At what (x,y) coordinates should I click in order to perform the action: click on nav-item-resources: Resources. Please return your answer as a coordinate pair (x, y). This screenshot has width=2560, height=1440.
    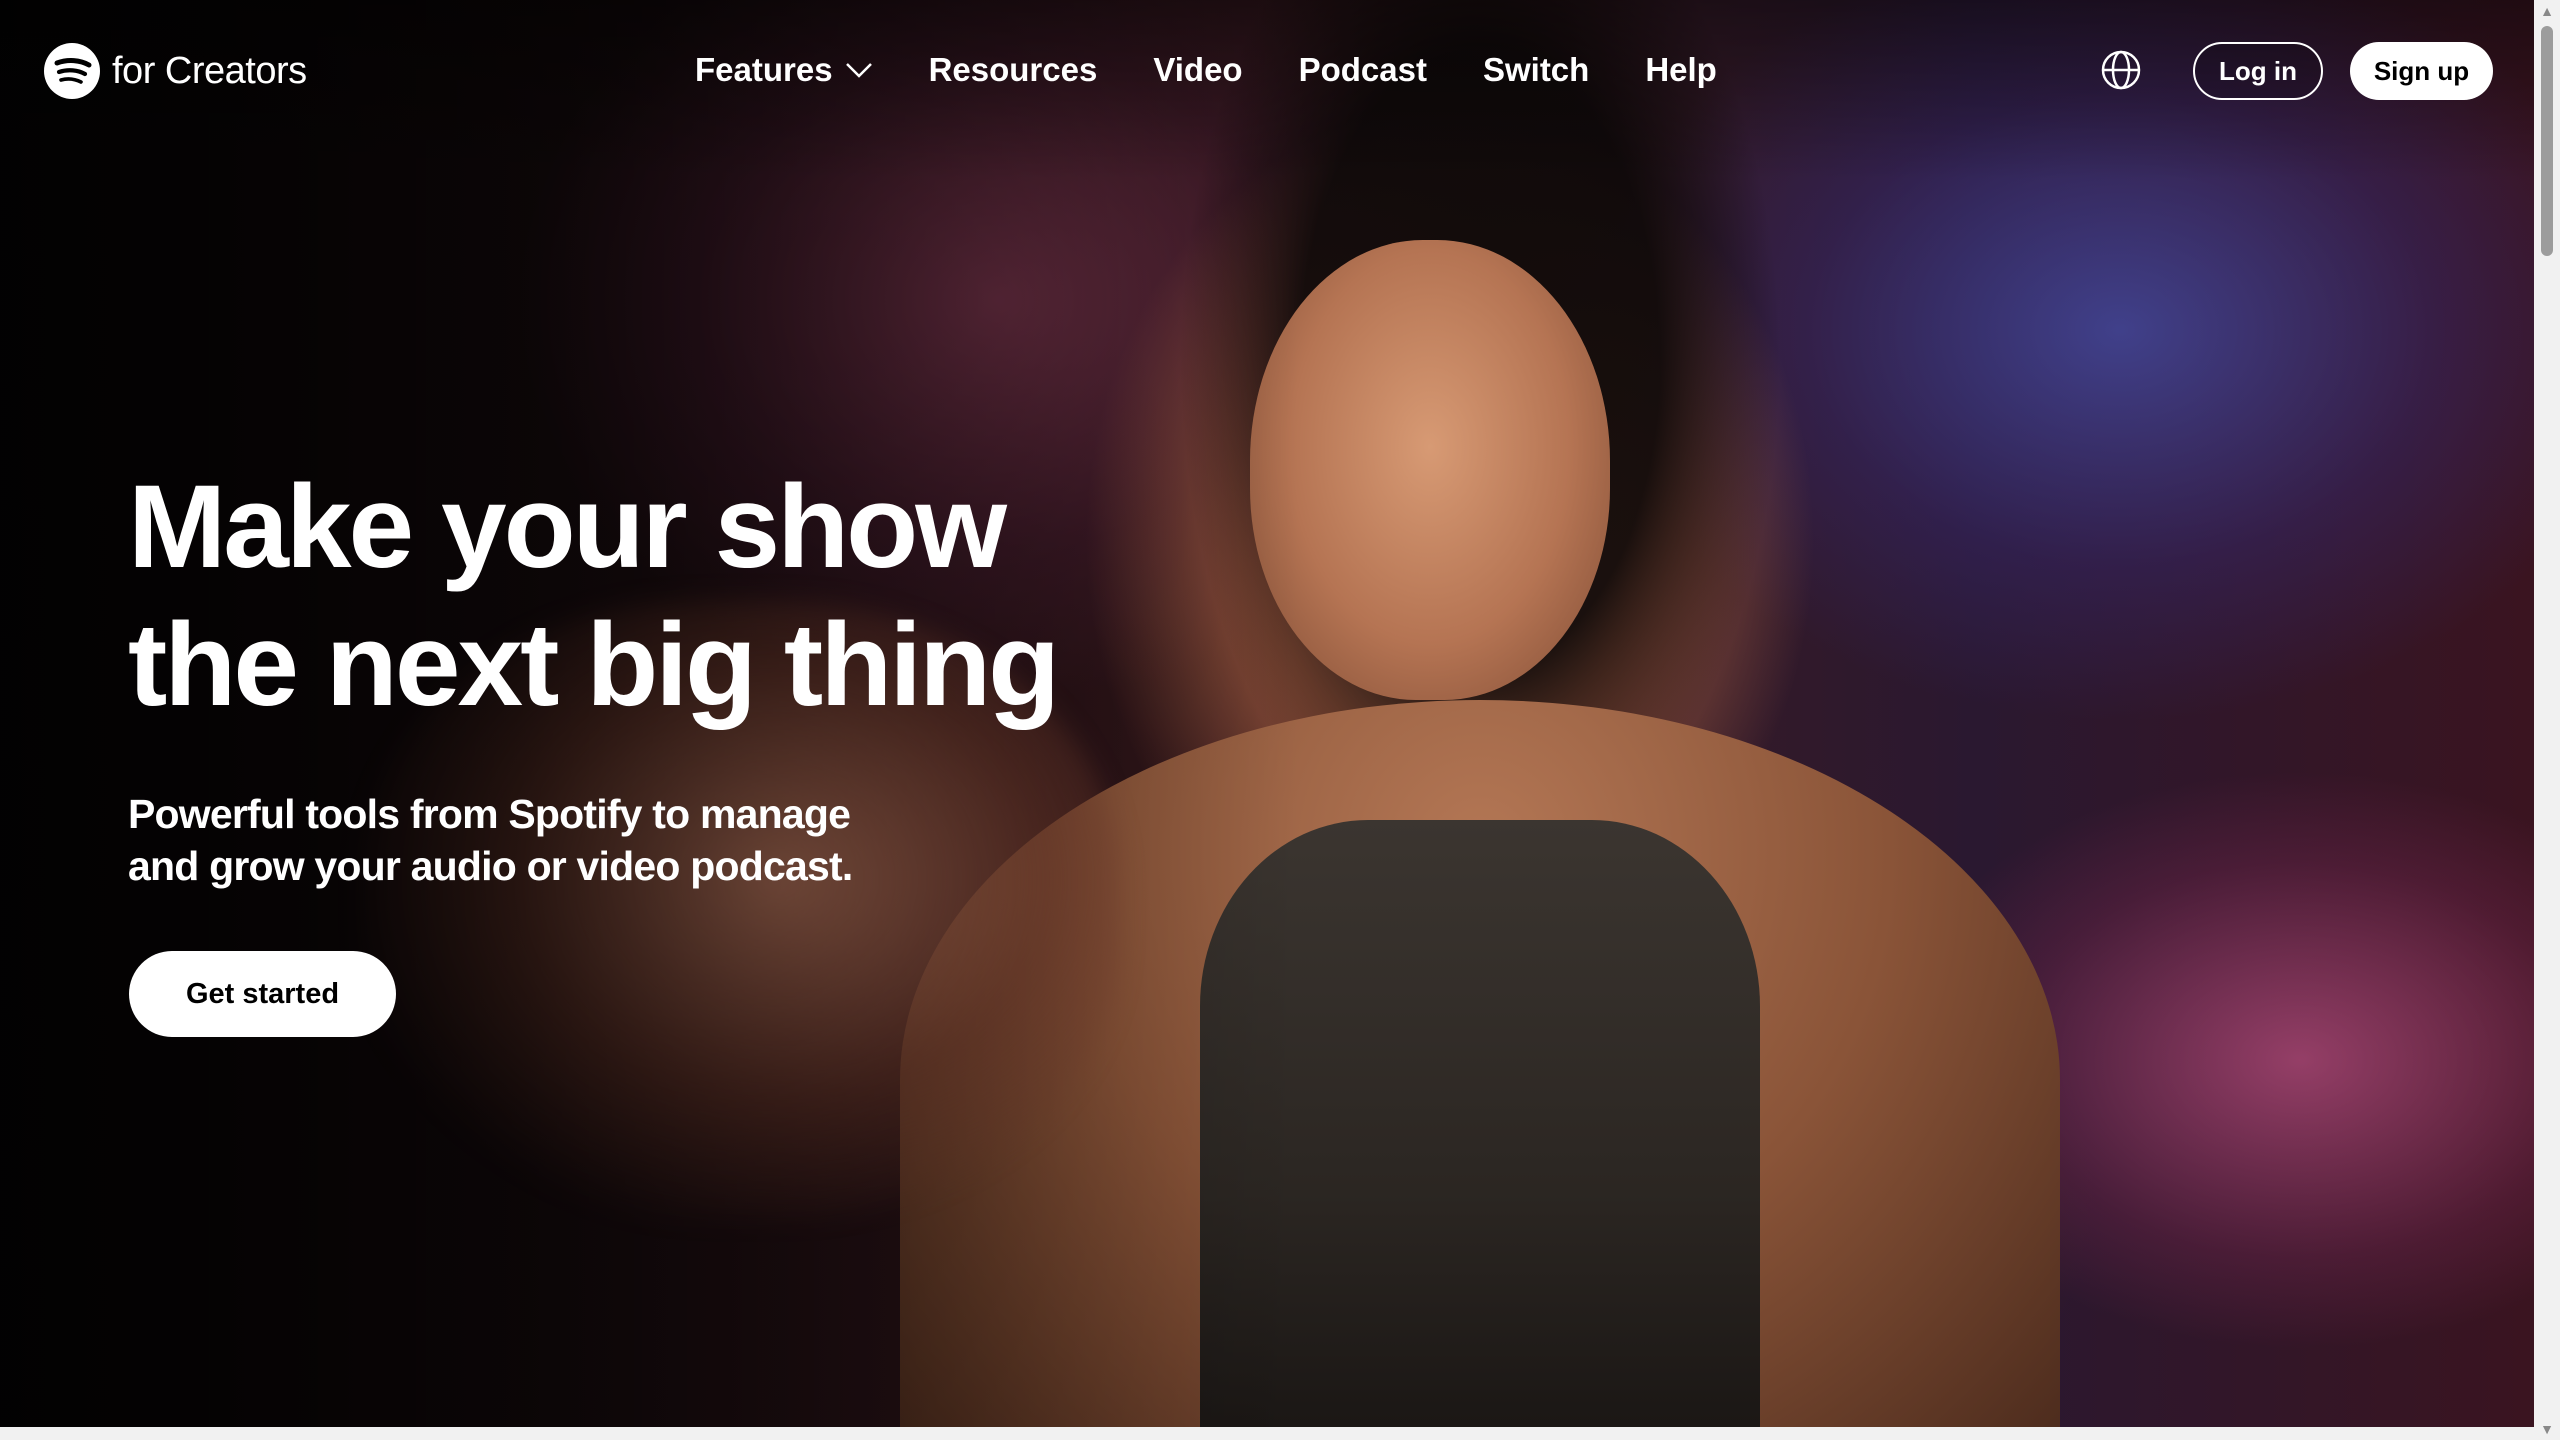
    Looking at the image, I should click on (1013, 70).